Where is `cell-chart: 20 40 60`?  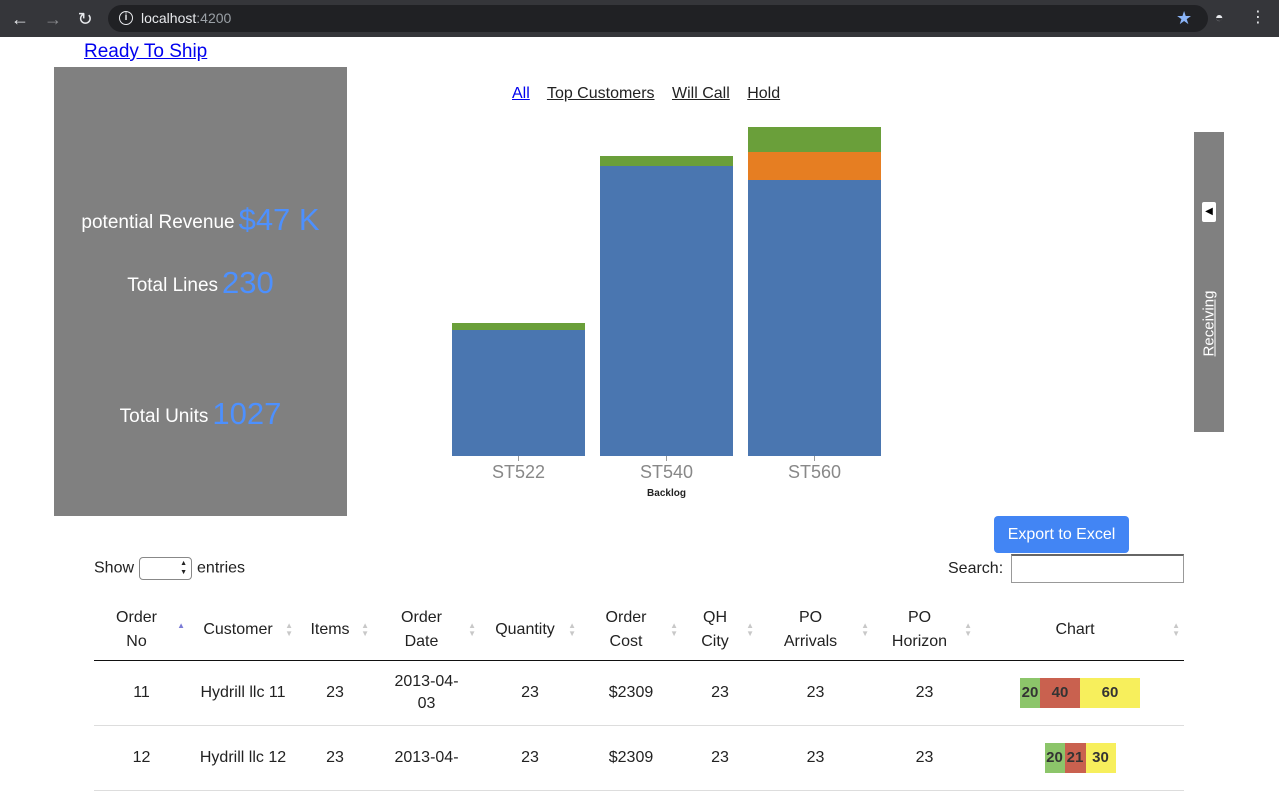 cell-chart: 20 40 60 is located at coordinates (1080, 693).